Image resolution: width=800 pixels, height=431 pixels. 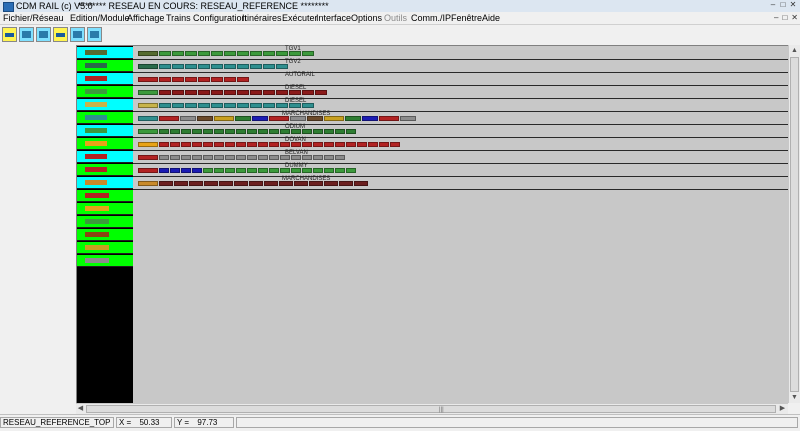 I want to click on menu-item: Fichier/Réseau, so click(x=33, y=18).